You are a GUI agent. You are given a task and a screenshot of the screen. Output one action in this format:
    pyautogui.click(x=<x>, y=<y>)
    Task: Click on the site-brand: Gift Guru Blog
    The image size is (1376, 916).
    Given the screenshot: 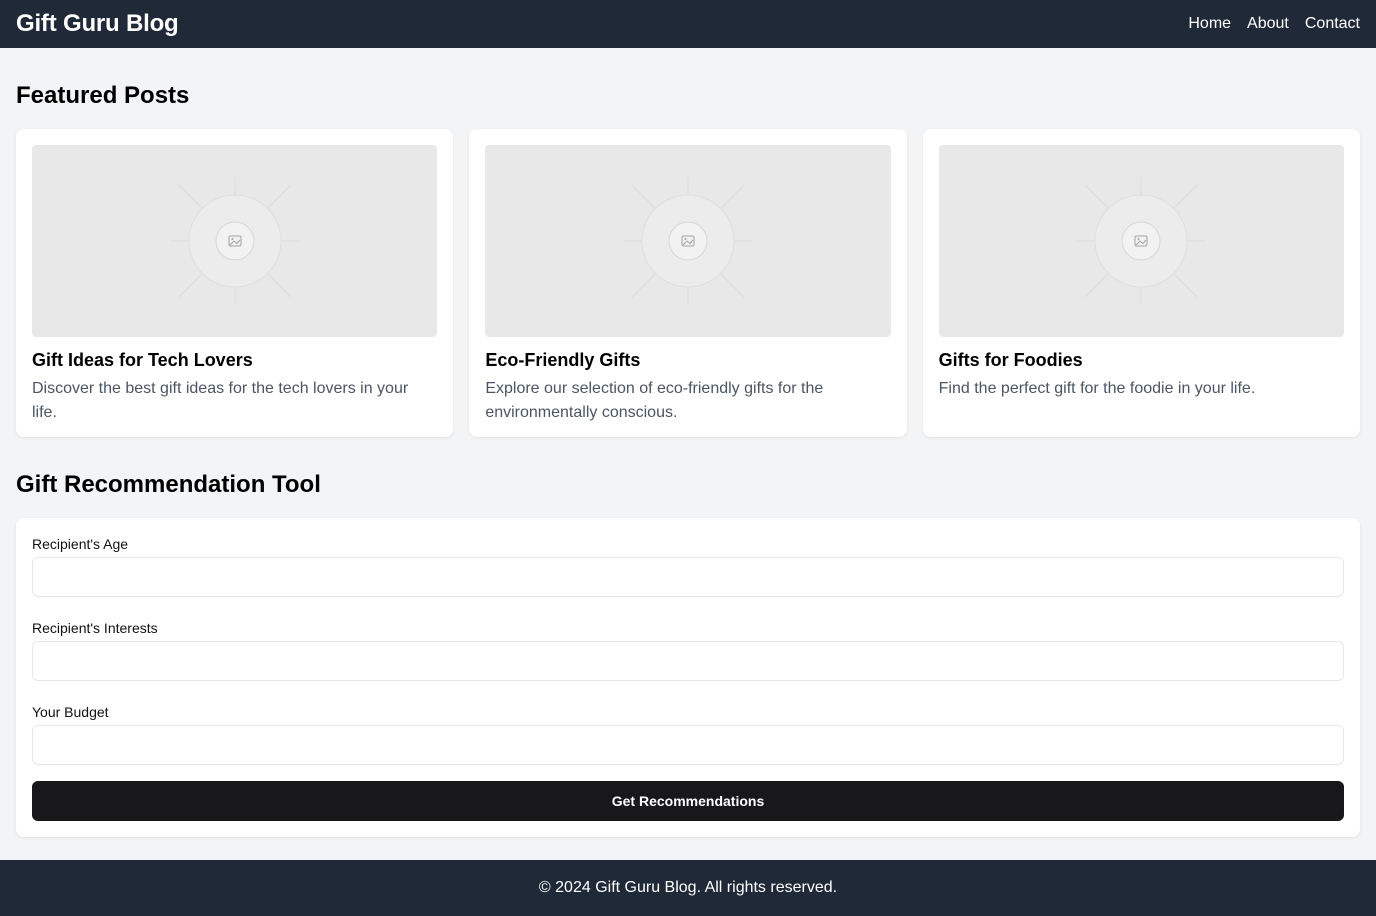 What is the action you would take?
    pyautogui.click(x=97, y=24)
    